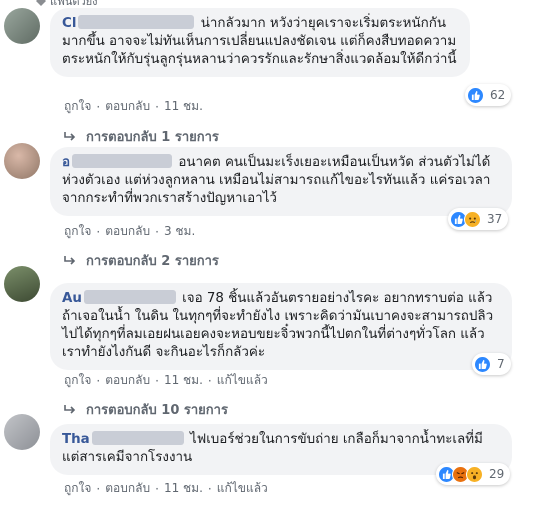 The image size is (544, 505). I want to click on reaction-summary: 37, so click(478, 219).